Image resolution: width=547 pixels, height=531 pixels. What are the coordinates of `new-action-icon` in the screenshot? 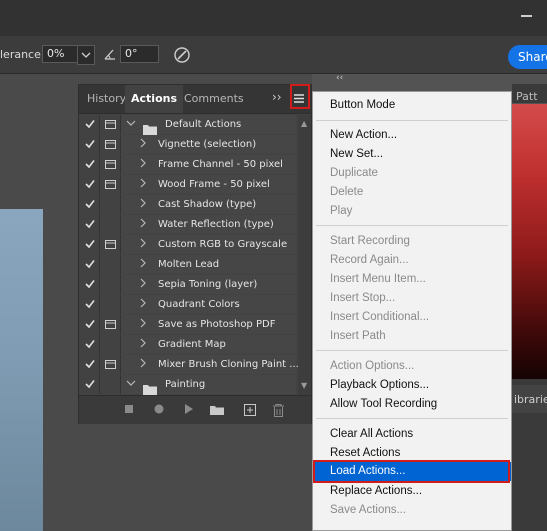 It's located at (250, 410).